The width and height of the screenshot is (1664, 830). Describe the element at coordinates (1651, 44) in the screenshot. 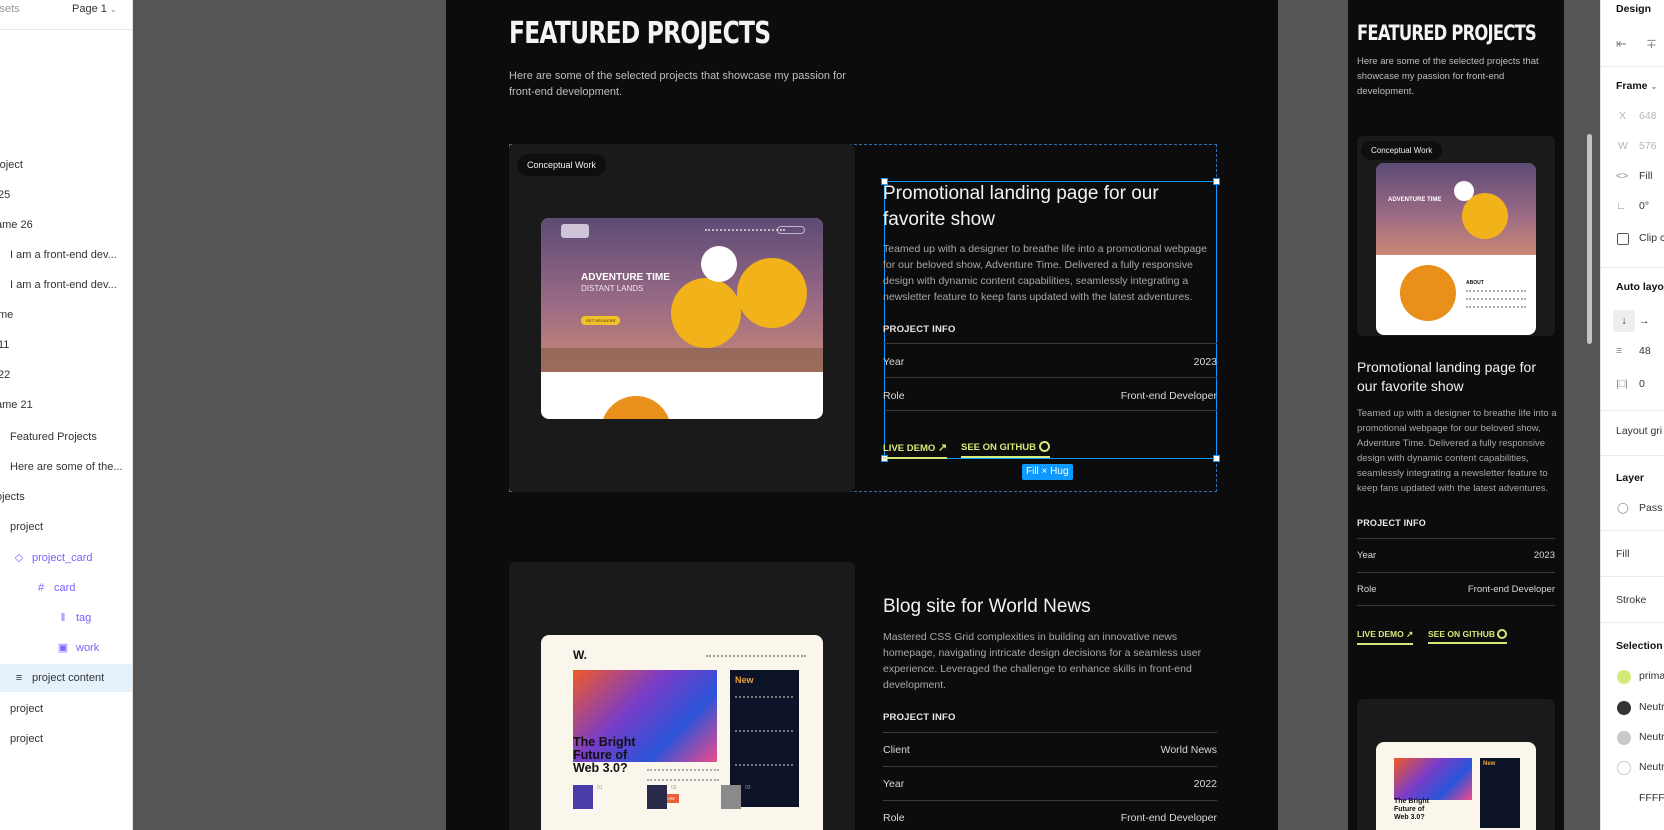

I see `align-center-icon: ∓` at that location.